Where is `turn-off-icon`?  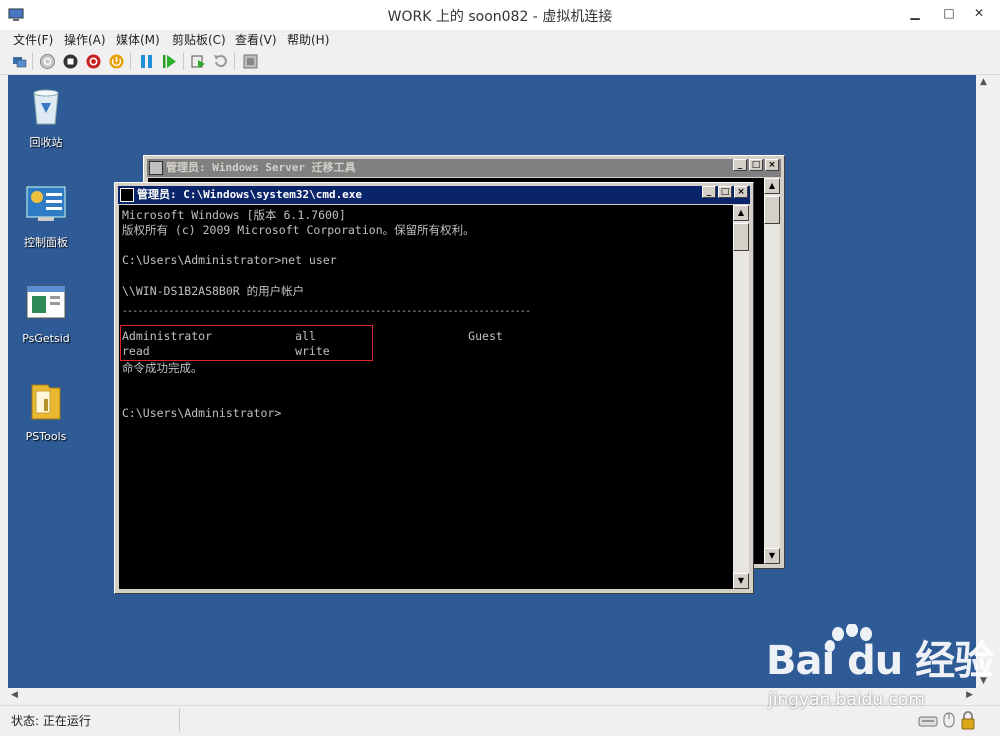
turn-off-icon is located at coordinates (70, 61).